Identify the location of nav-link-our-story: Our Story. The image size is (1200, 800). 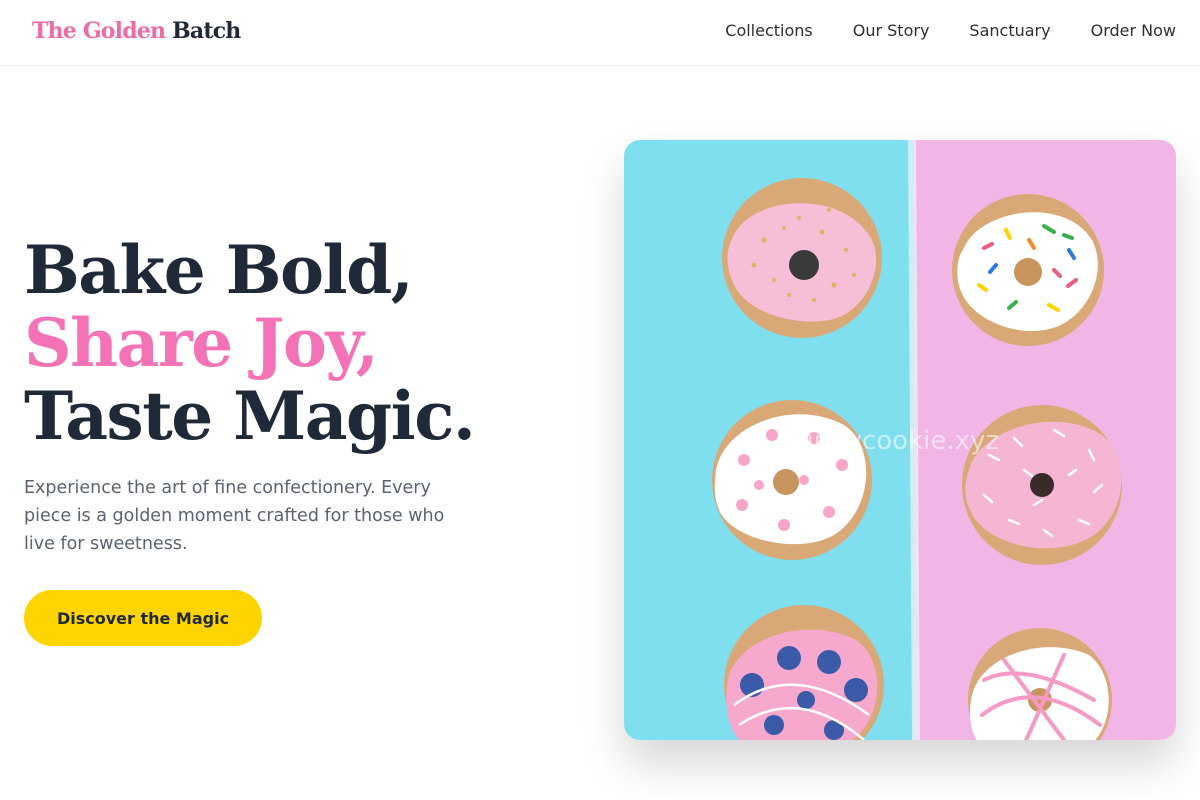
(891, 30).